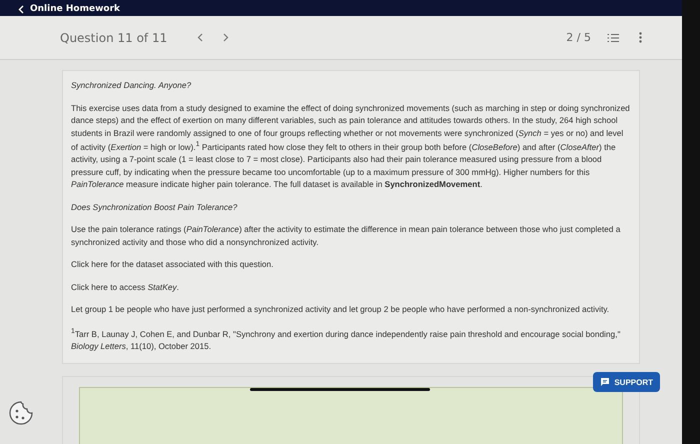 The height and width of the screenshot is (444, 700). Describe the element at coordinates (114, 37) in the screenshot. I see `question-counter: Question 11 of 11` at that location.